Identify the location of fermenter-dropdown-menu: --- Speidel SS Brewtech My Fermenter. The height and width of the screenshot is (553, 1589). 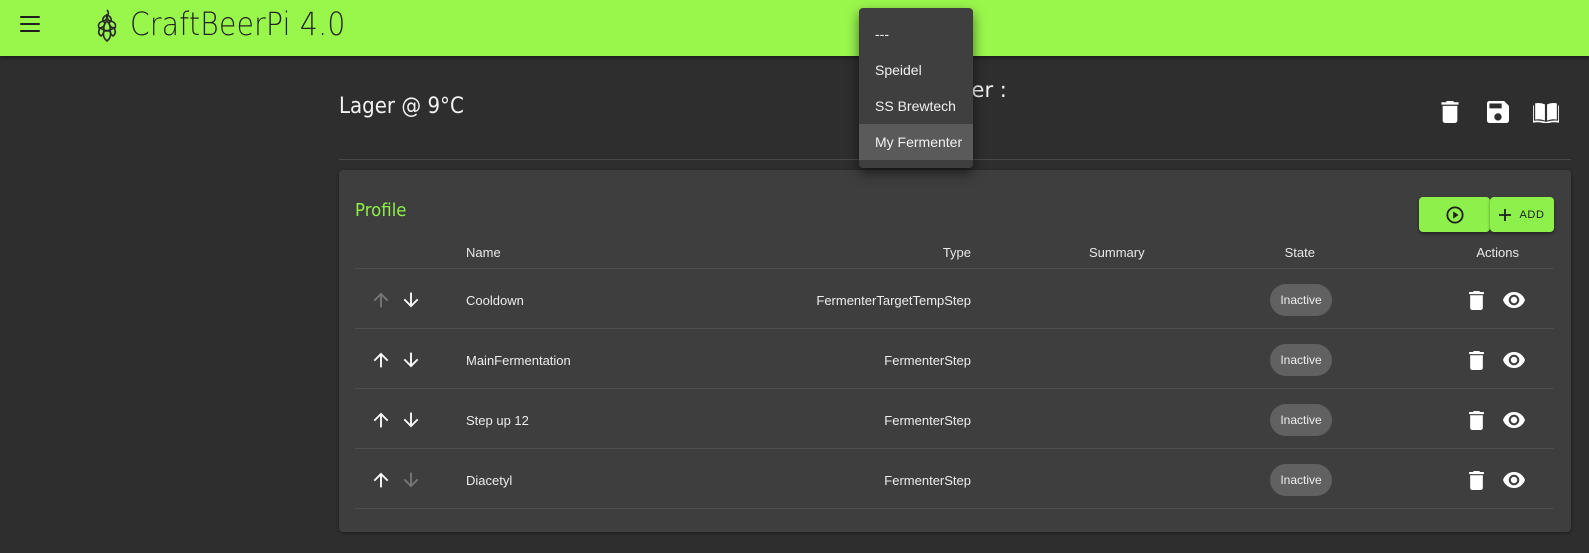
(916, 88).